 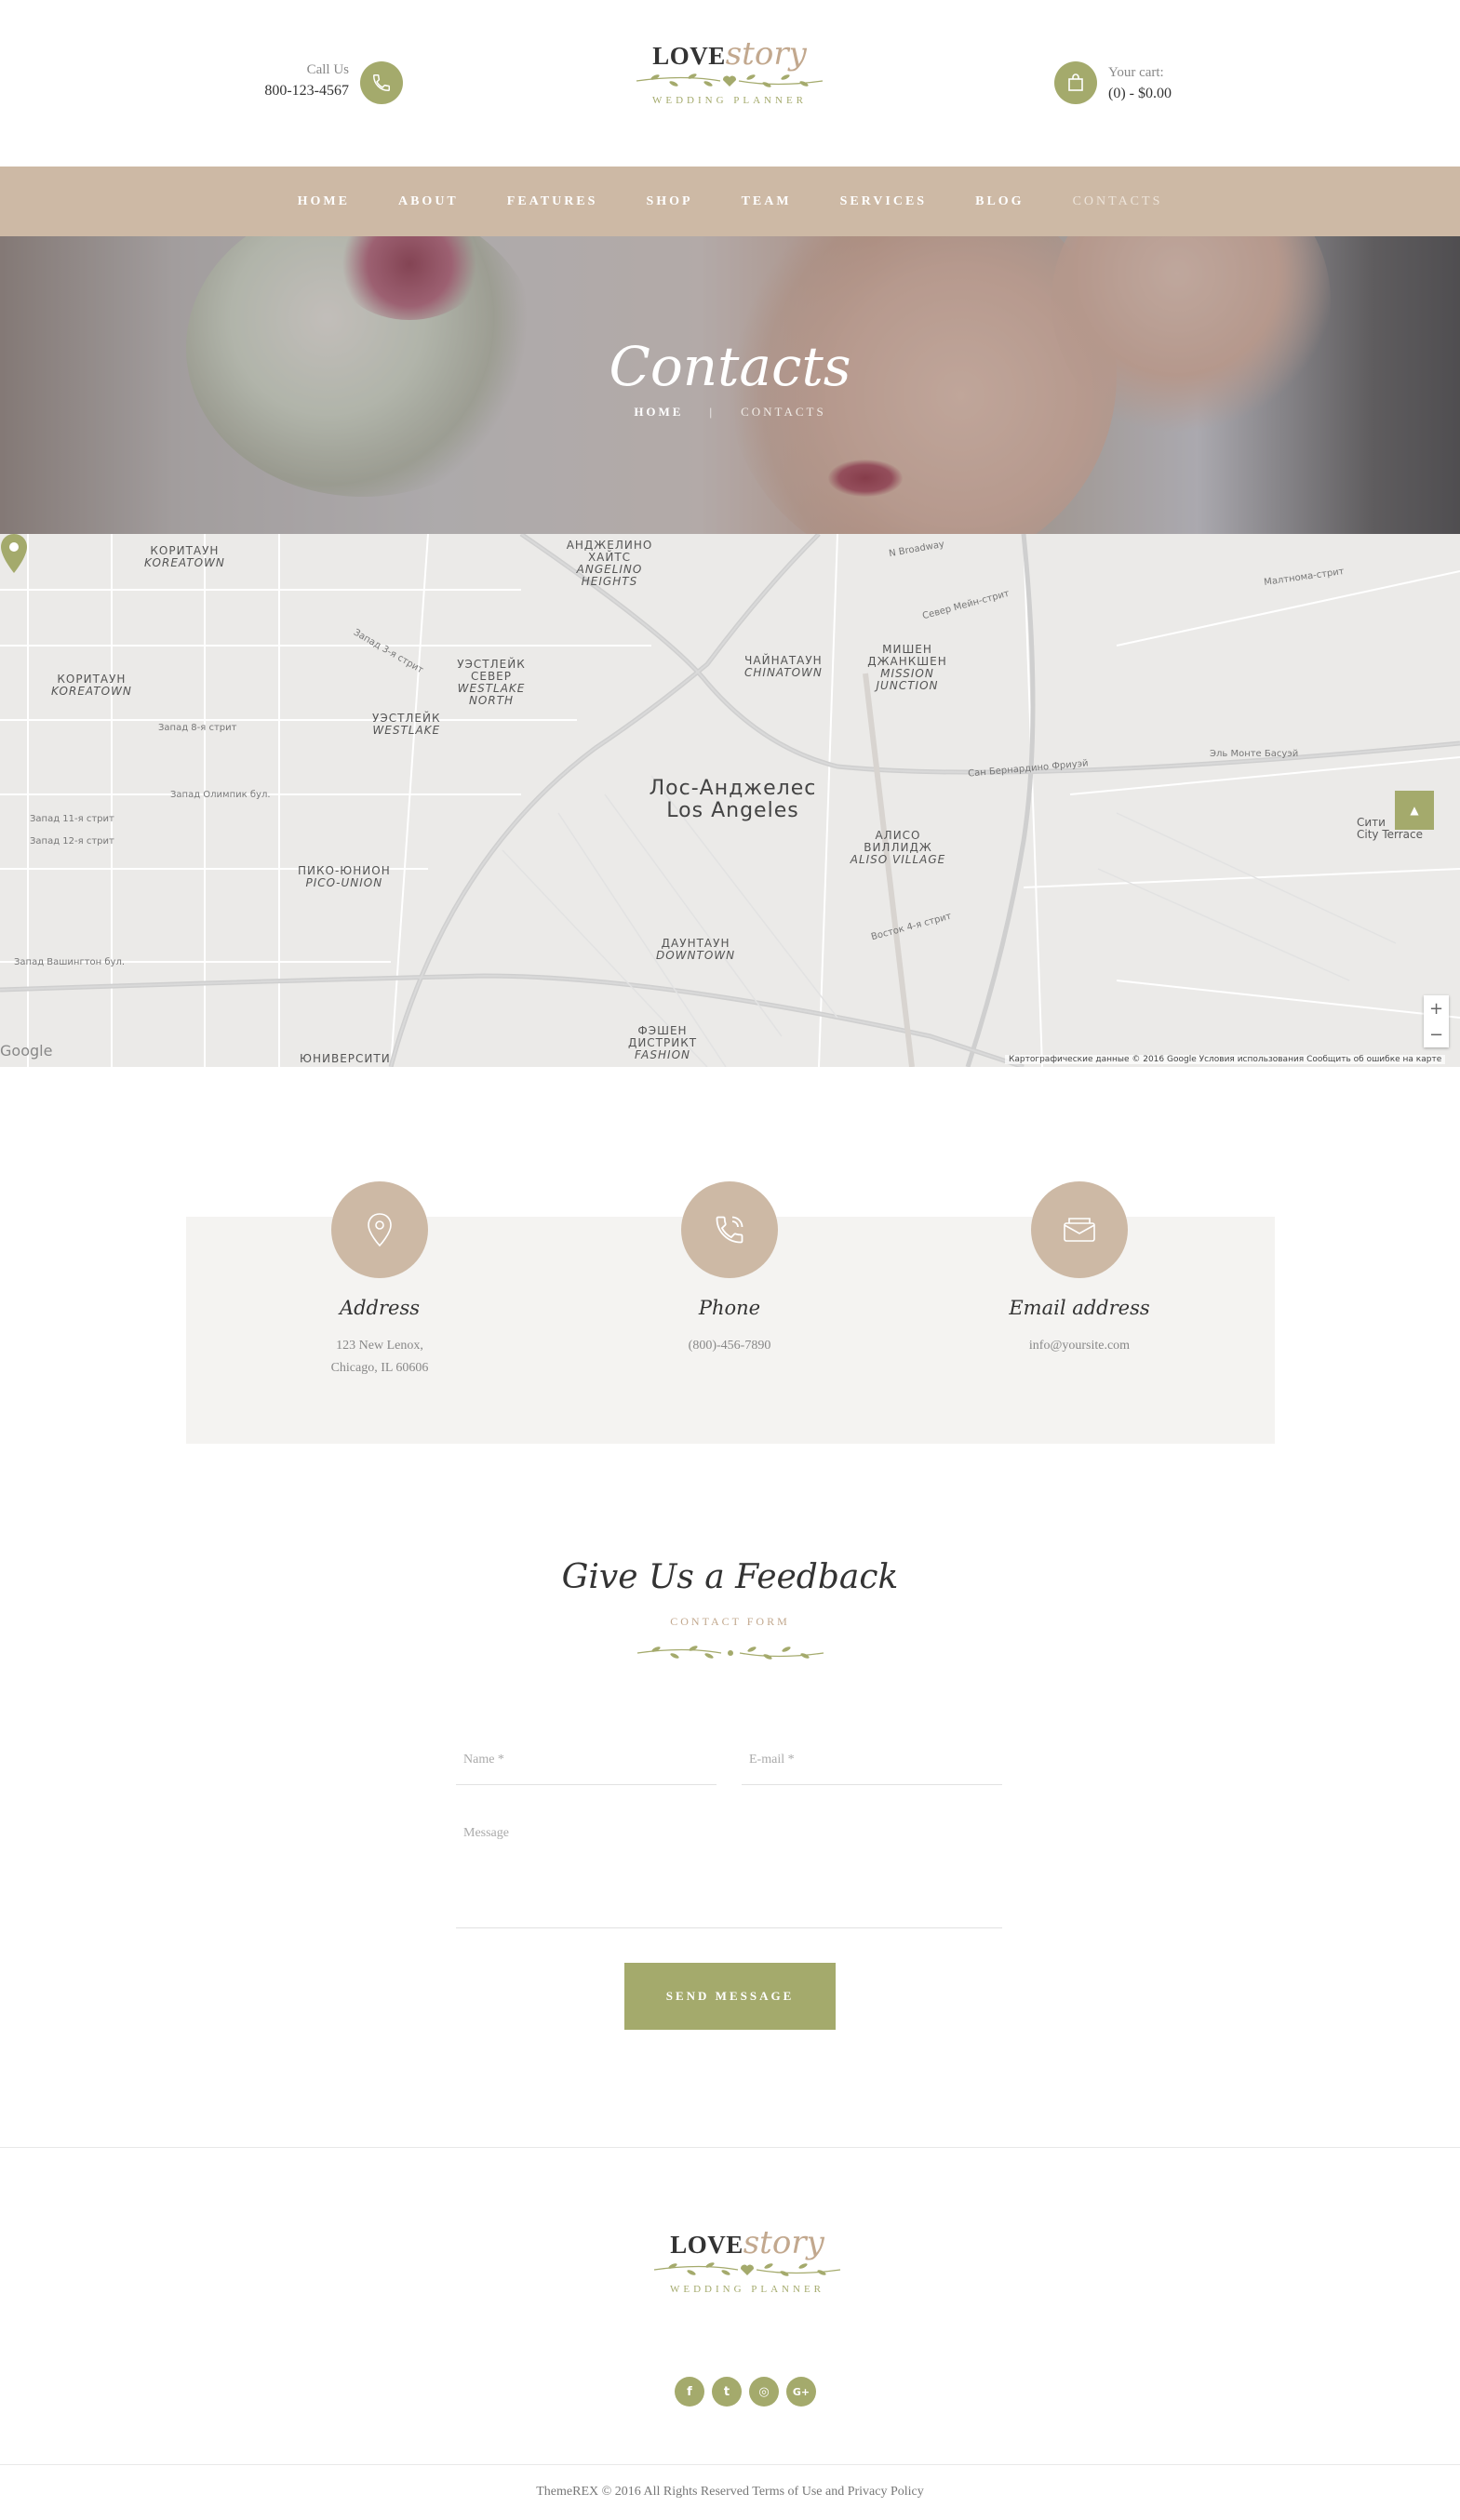 What do you see at coordinates (729, 1346) in the screenshot?
I see `phone-text: (800)-456-7890` at bounding box center [729, 1346].